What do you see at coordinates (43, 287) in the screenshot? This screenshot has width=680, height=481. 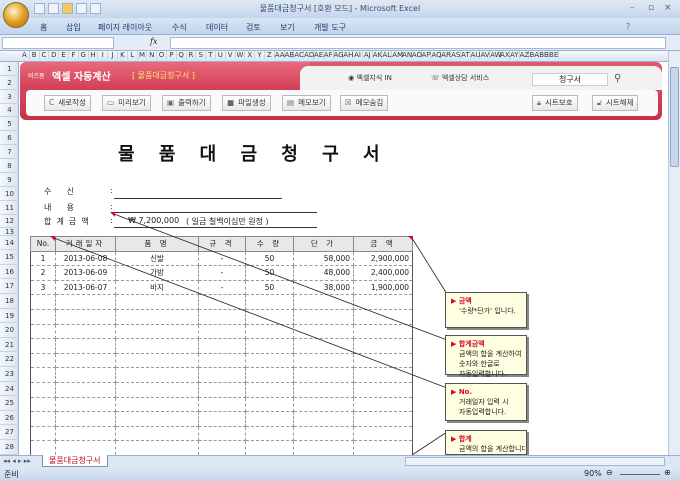 I see `table-cell: 3` at bounding box center [43, 287].